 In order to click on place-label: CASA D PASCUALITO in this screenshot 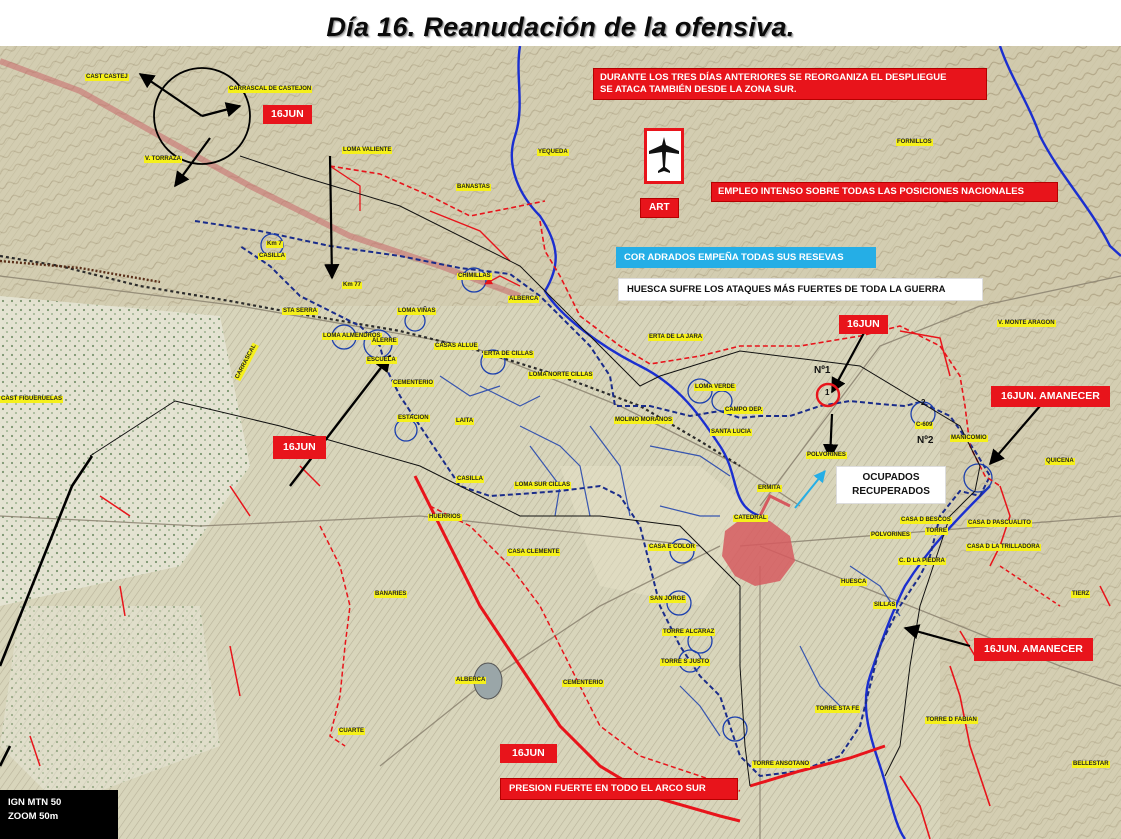, I will do `click(999, 523)`.